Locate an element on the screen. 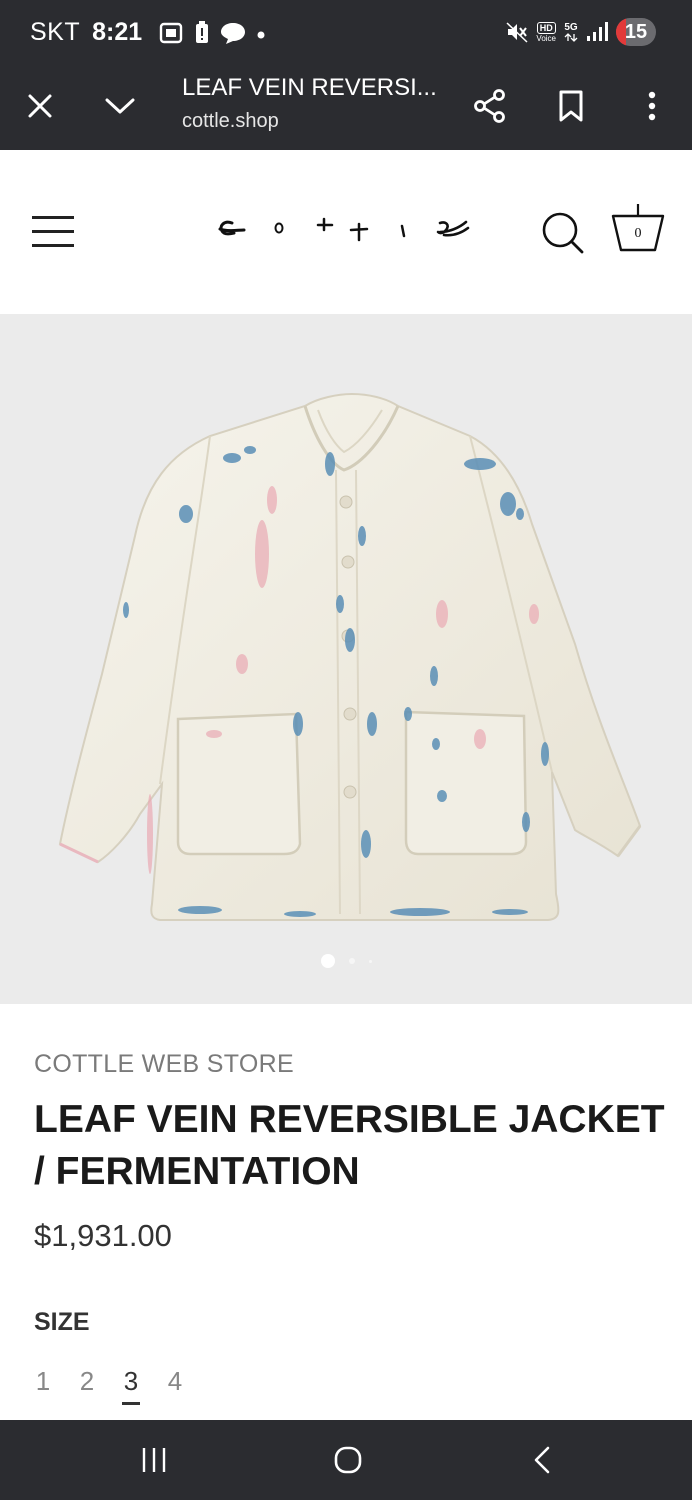 The image size is (692, 1500). hd-label: HD is located at coordinates (546, 27).